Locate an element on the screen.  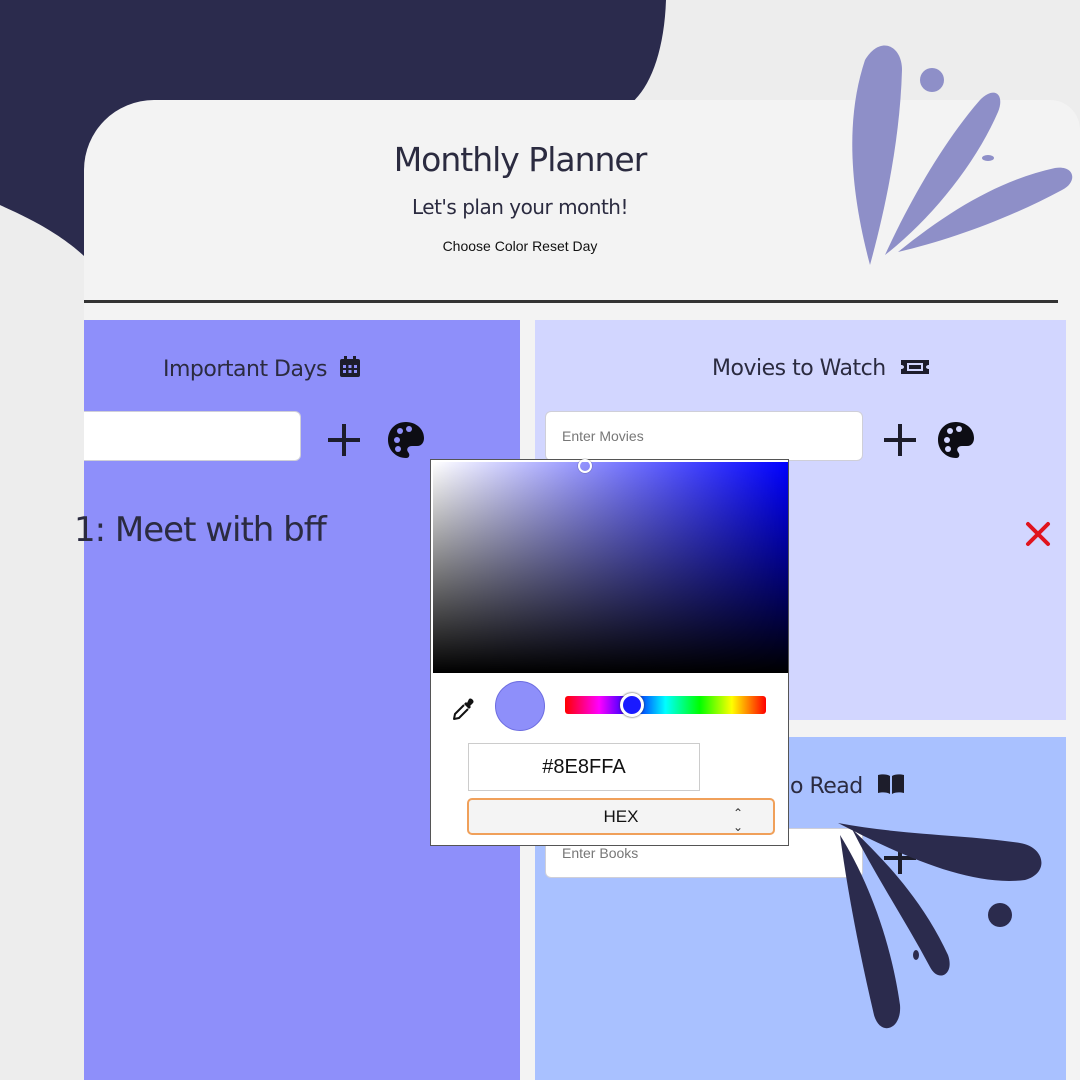
panel-books-title: o Read is located at coordinates (847, 786).